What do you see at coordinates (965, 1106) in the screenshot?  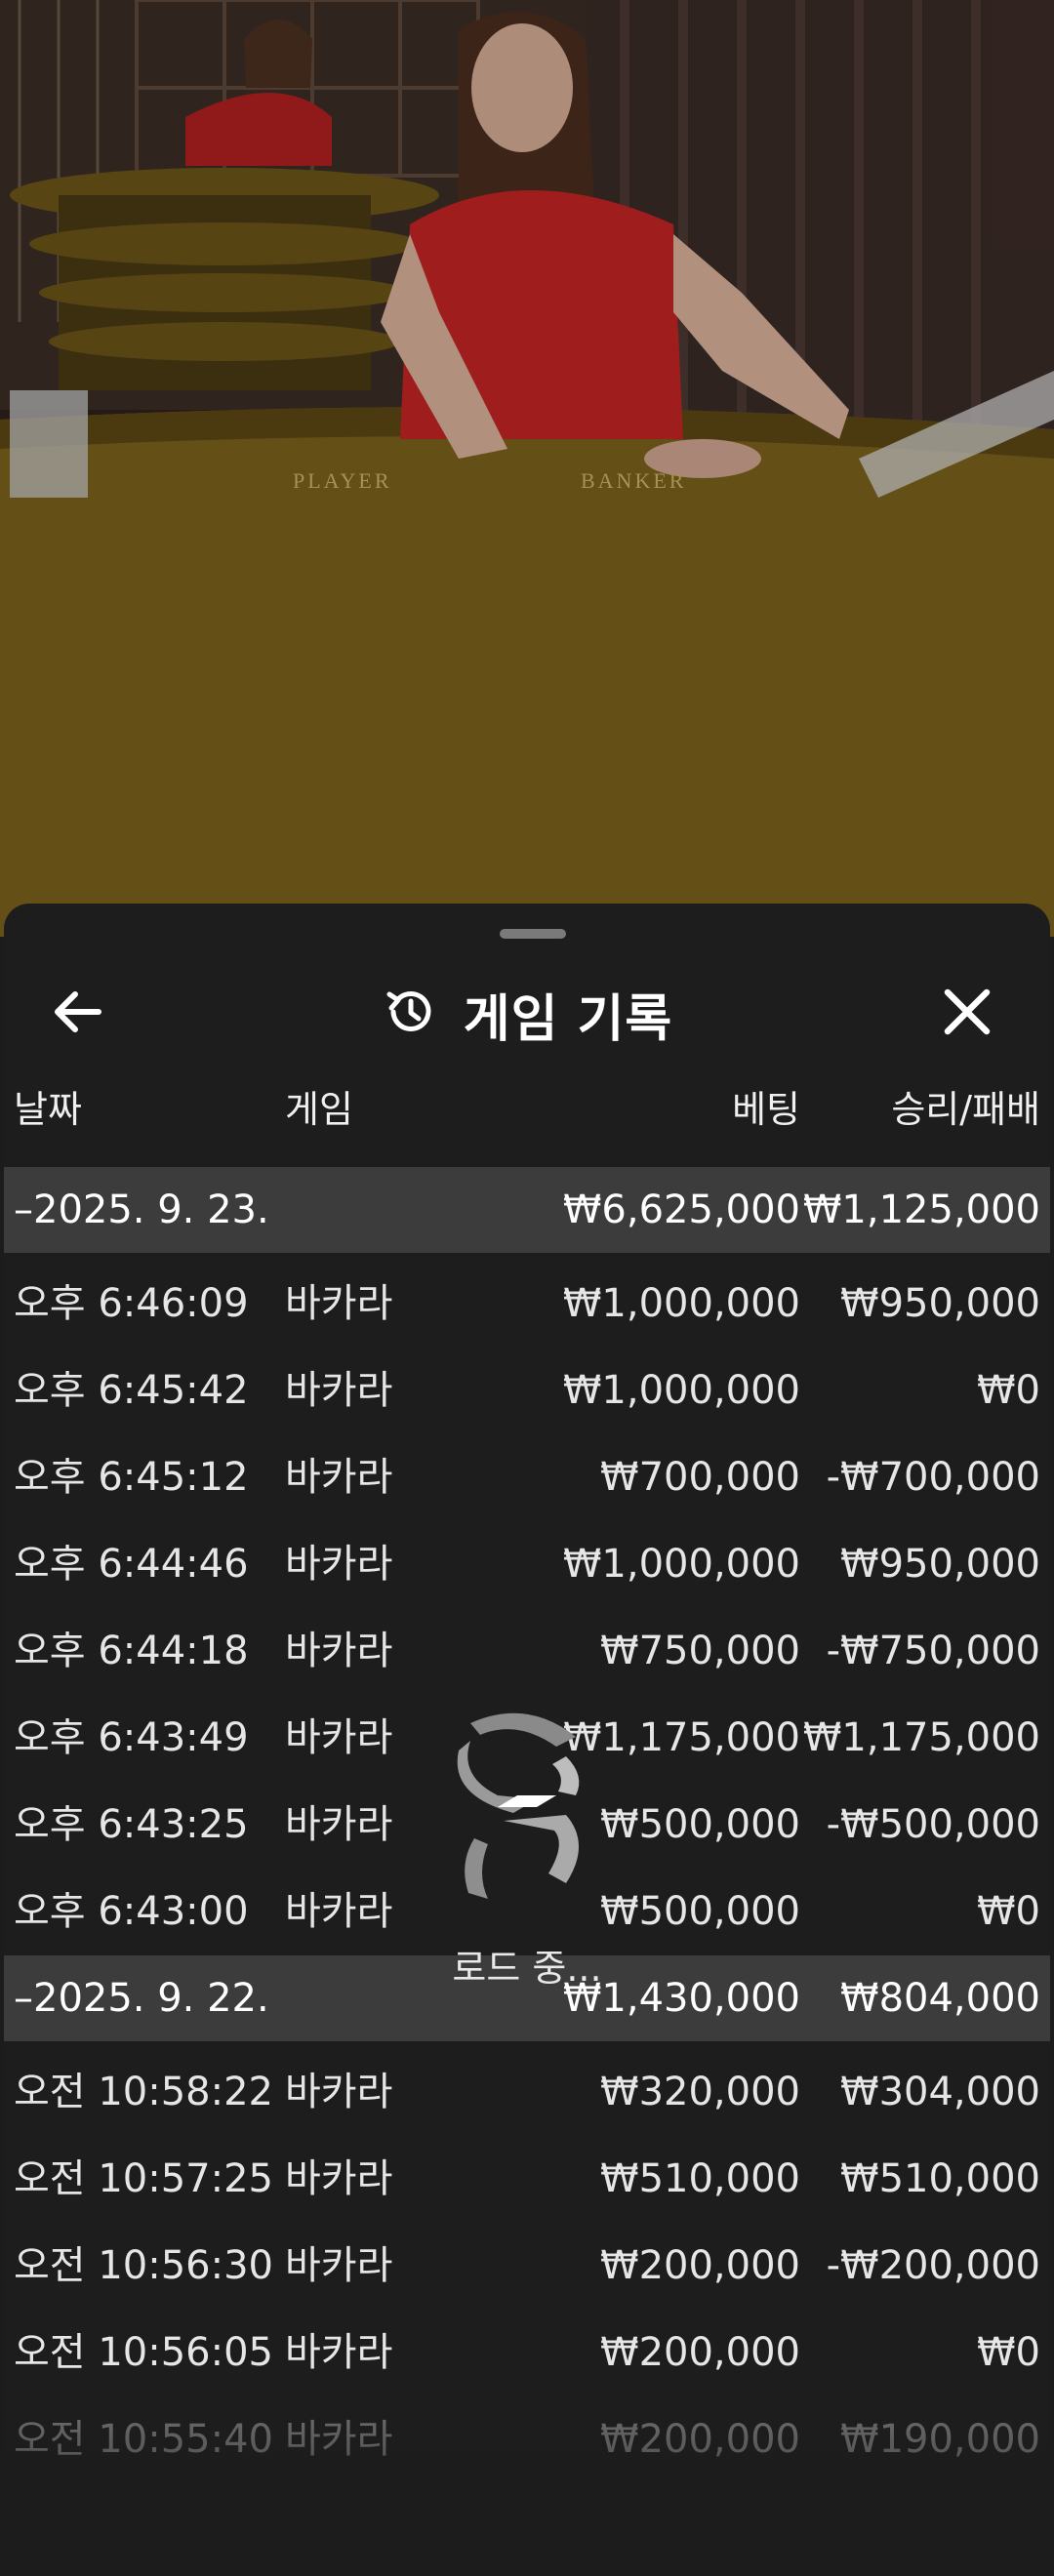 I see `column-result: 승리/패배` at bounding box center [965, 1106].